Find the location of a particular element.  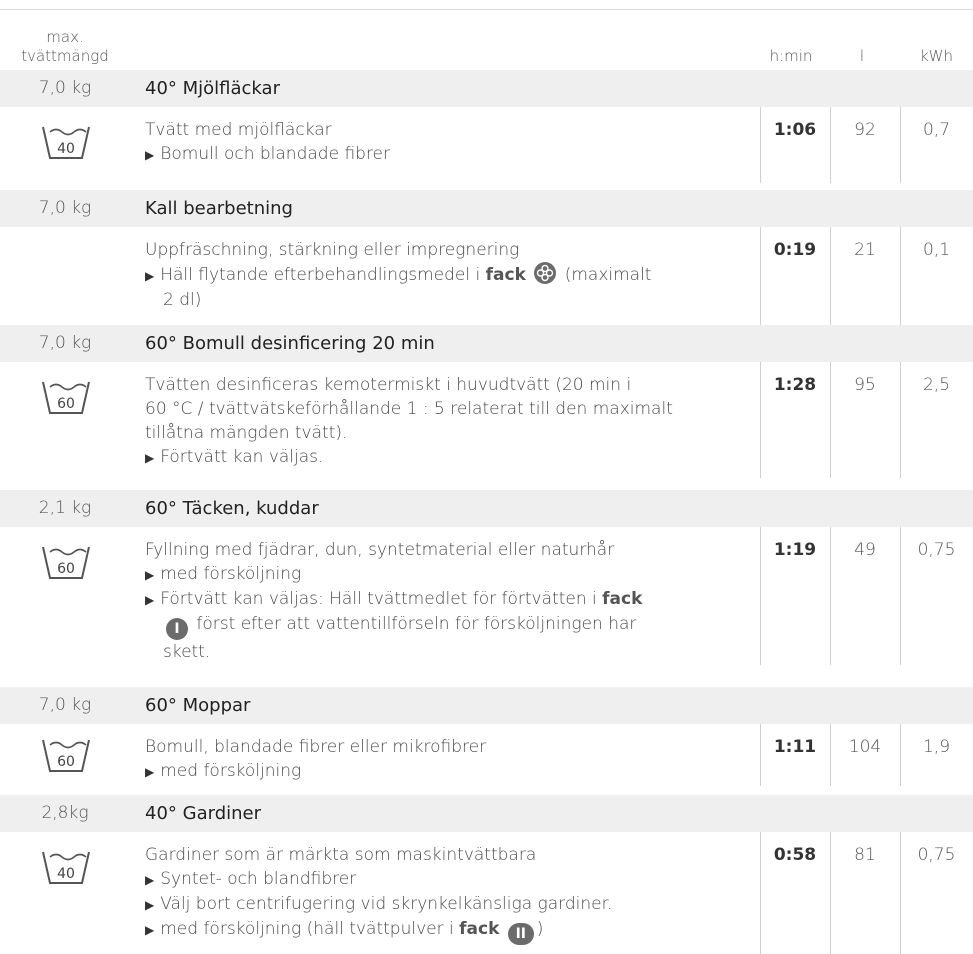

bullet-text: Bomull och blandade fibrer is located at coordinates (275, 154).